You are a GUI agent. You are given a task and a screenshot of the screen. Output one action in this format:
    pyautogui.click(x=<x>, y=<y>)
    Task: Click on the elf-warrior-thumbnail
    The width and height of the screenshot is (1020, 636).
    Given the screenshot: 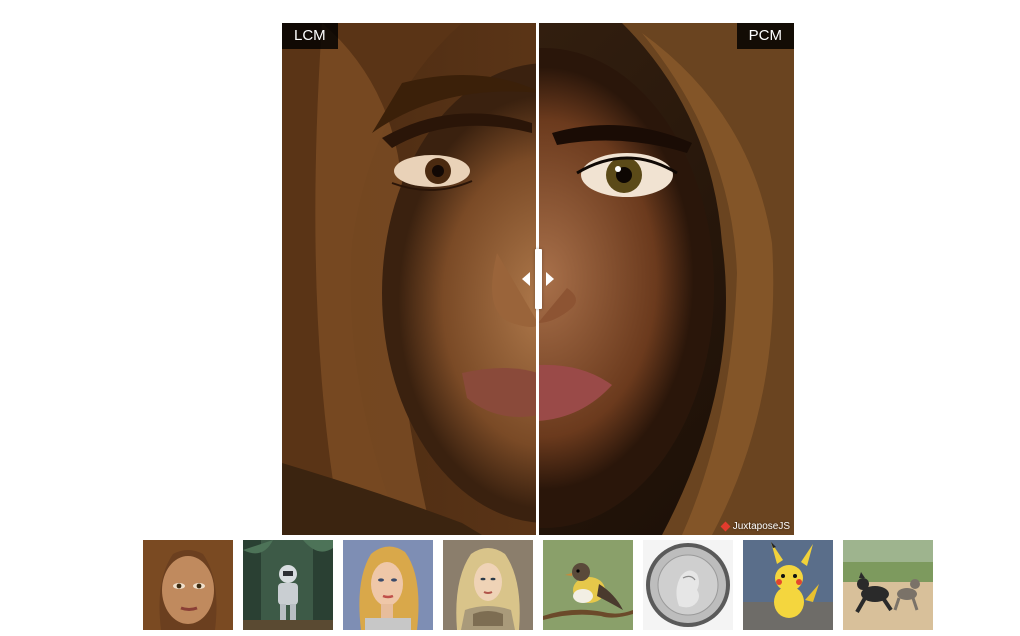 What is the action you would take?
    pyautogui.click(x=488, y=585)
    